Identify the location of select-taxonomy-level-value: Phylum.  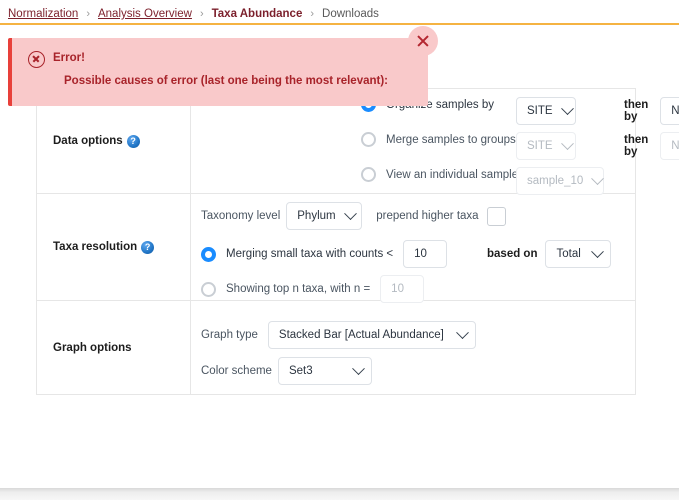
(316, 216).